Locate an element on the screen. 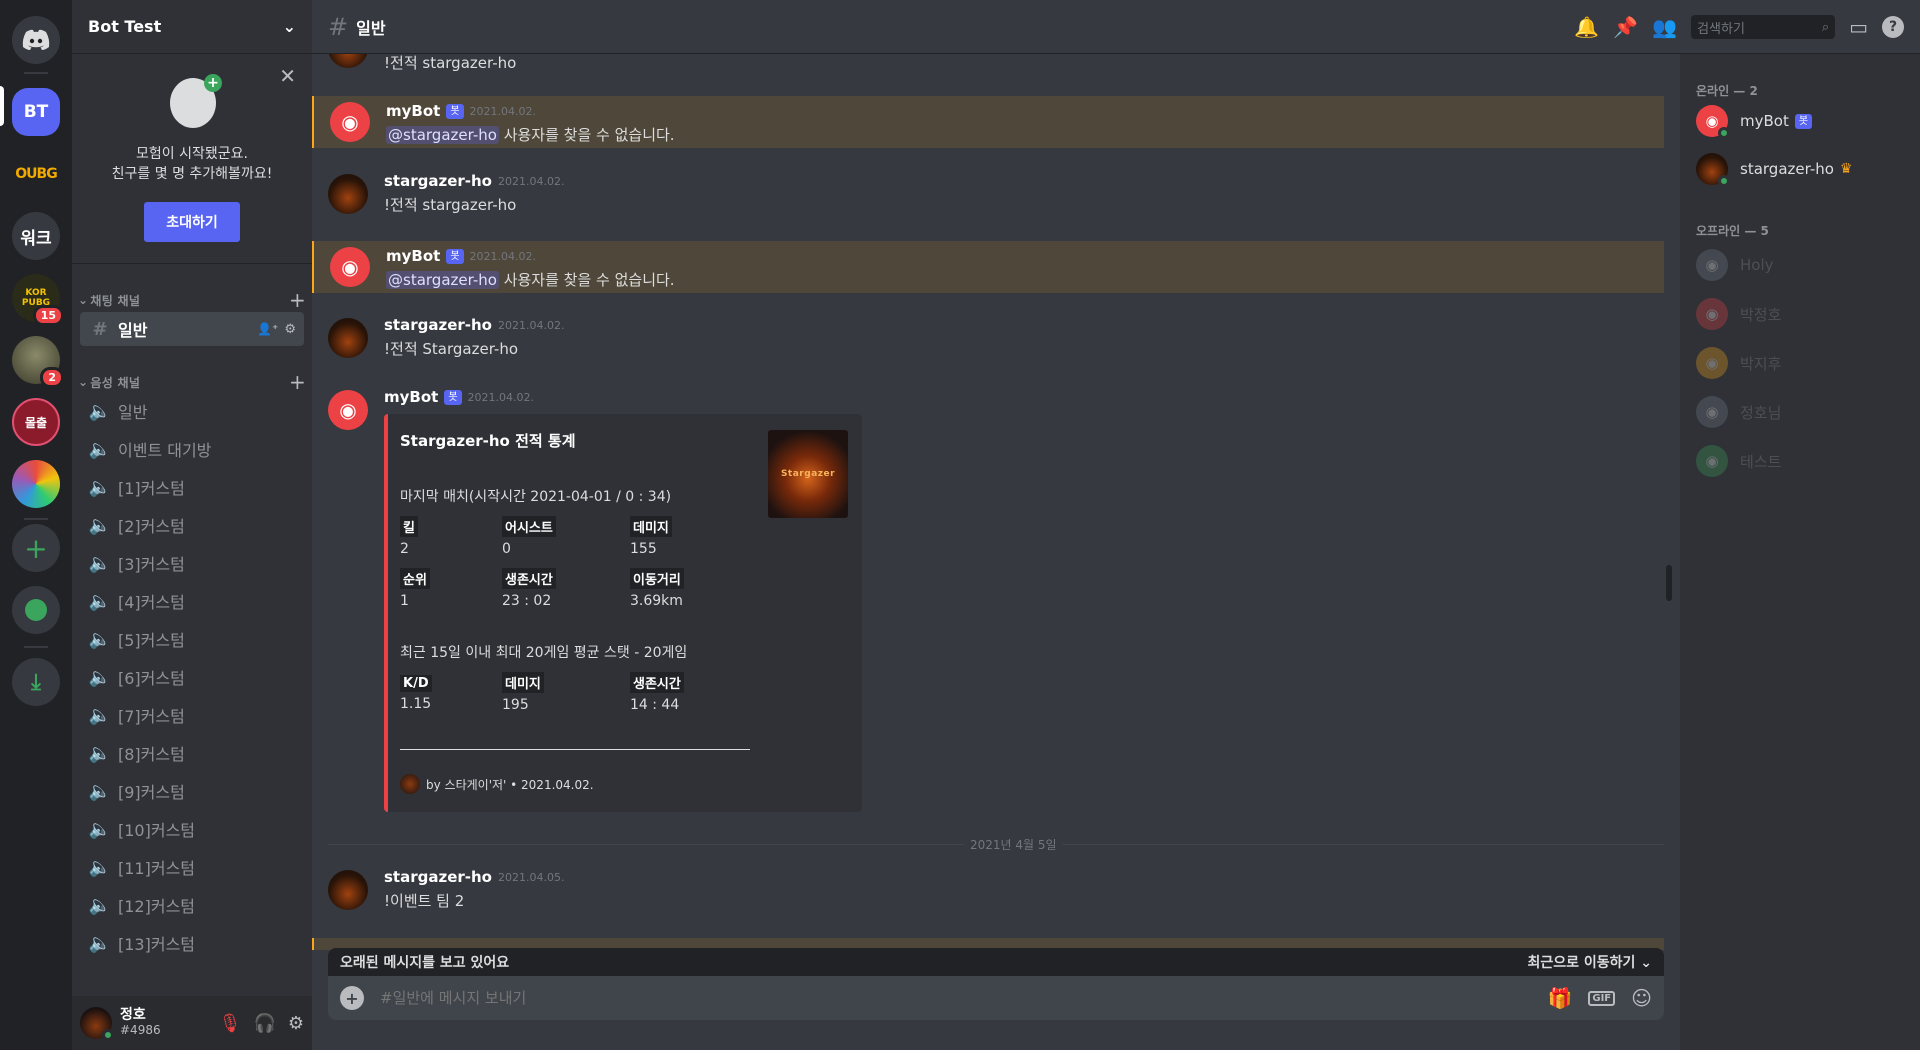  channel-voice-13: 🔈 [12]커스텀 is located at coordinates (192, 905).